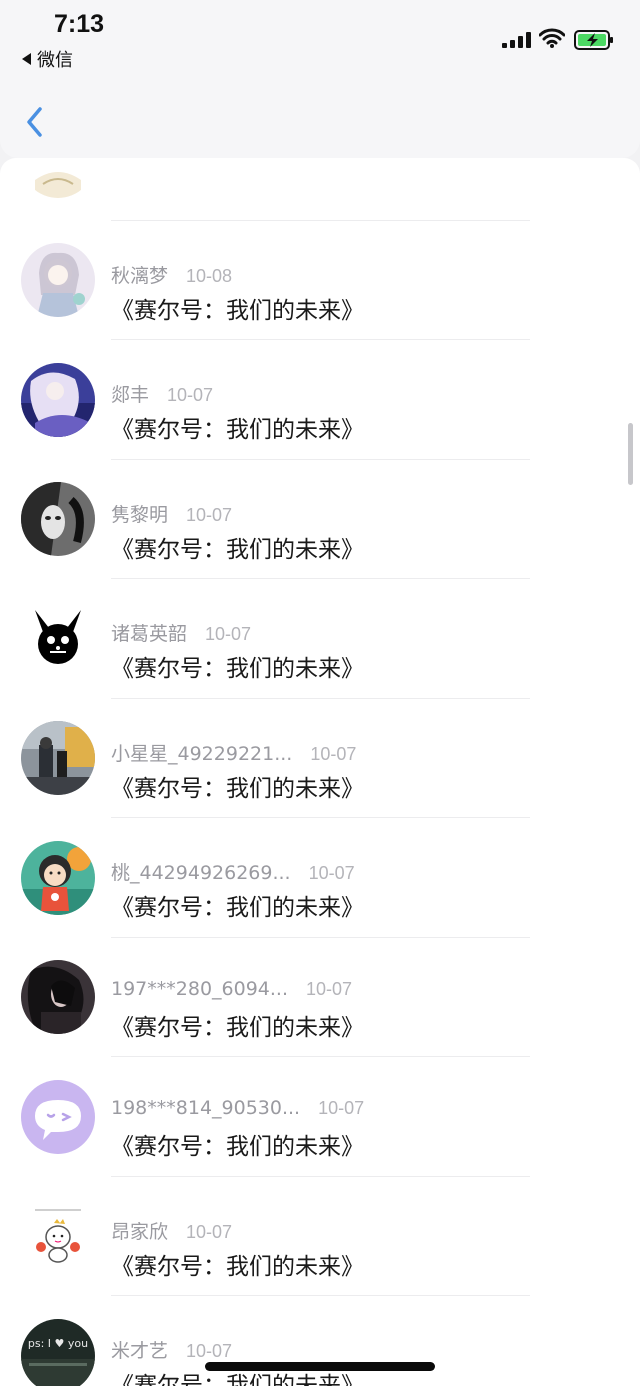 This screenshot has height=1386, width=640. What do you see at coordinates (140, 1231) in the screenshot?
I see `user-name: 昂家欣` at bounding box center [140, 1231].